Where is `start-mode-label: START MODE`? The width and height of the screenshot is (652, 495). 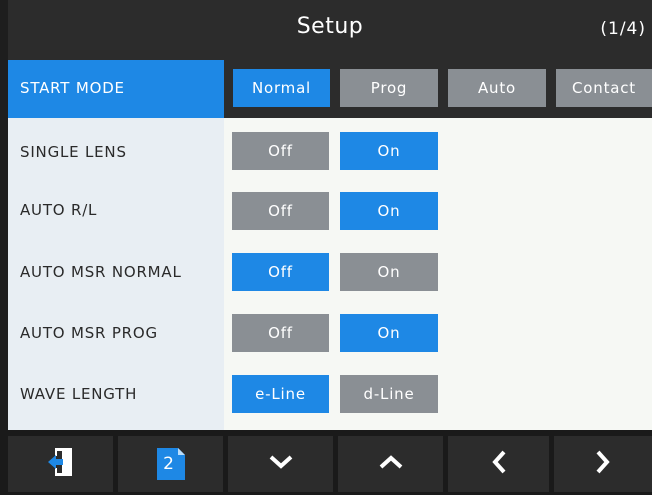
start-mode-label: START MODE is located at coordinates (72, 88).